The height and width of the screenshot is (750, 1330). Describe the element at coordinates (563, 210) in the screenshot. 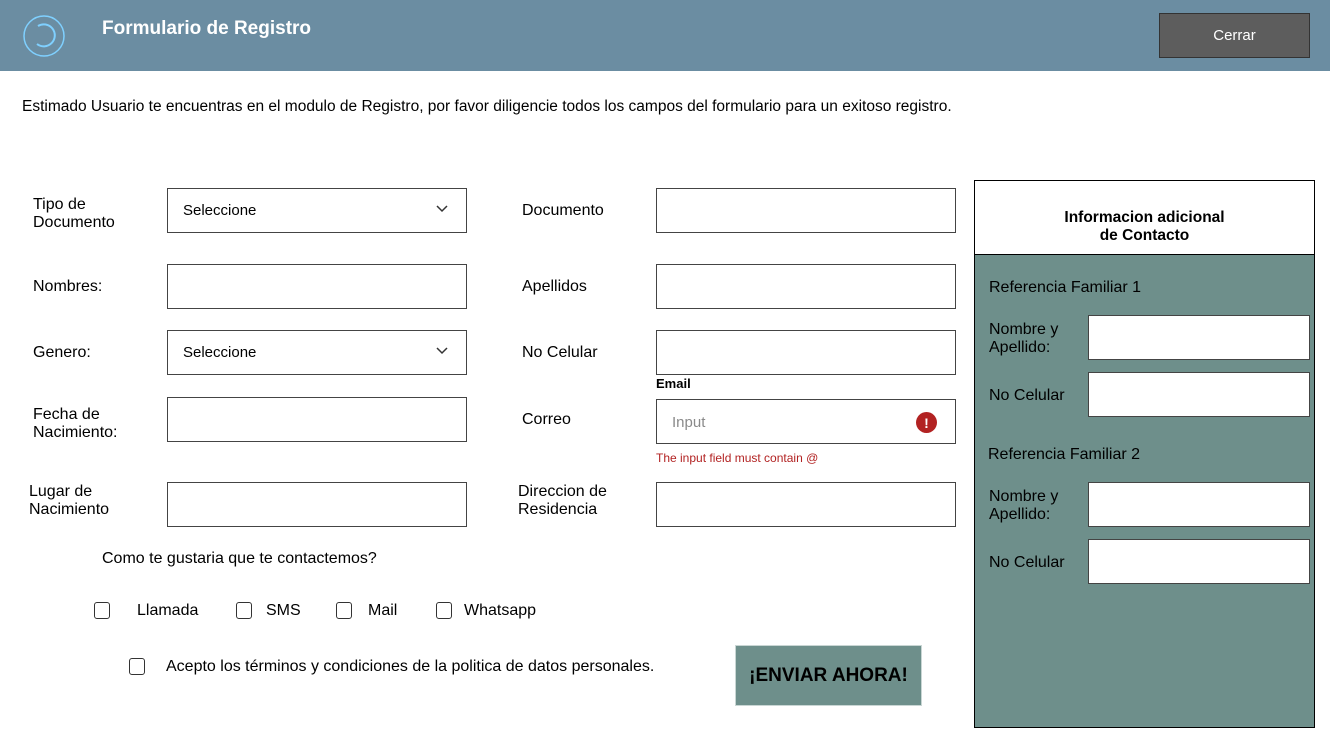

I see `documento-label: Documento` at that location.